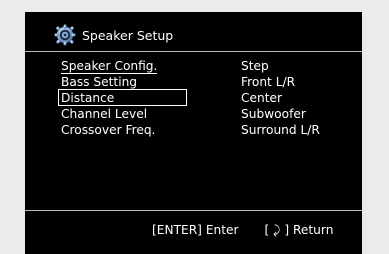  I want to click on enter-hint: [ENTER] Enter, so click(195, 230).